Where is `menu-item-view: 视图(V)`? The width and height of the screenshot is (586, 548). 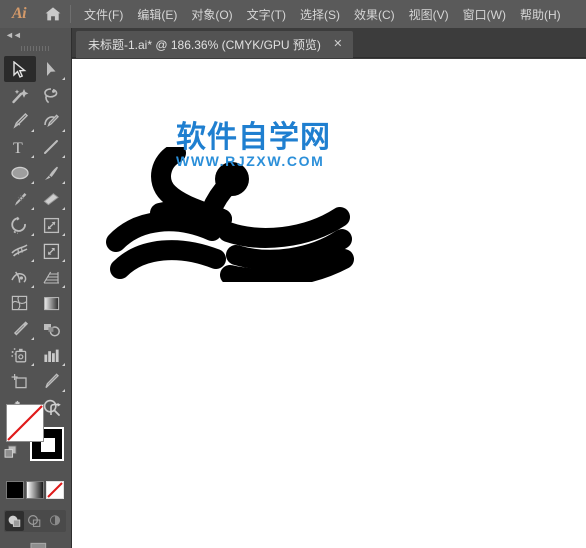
menu-item-view: 视图(V) is located at coordinates (429, 14).